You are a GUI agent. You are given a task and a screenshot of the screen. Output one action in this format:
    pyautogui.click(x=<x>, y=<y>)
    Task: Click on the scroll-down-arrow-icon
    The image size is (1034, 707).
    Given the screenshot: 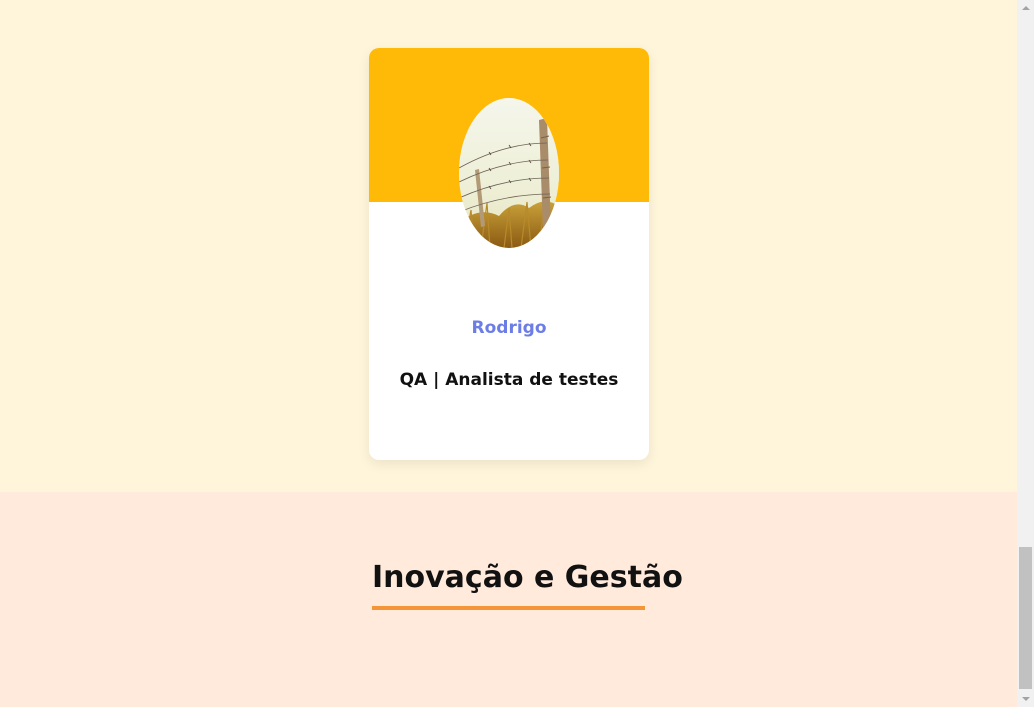 What is the action you would take?
    pyautogui.click(x=1025, y=698)
    